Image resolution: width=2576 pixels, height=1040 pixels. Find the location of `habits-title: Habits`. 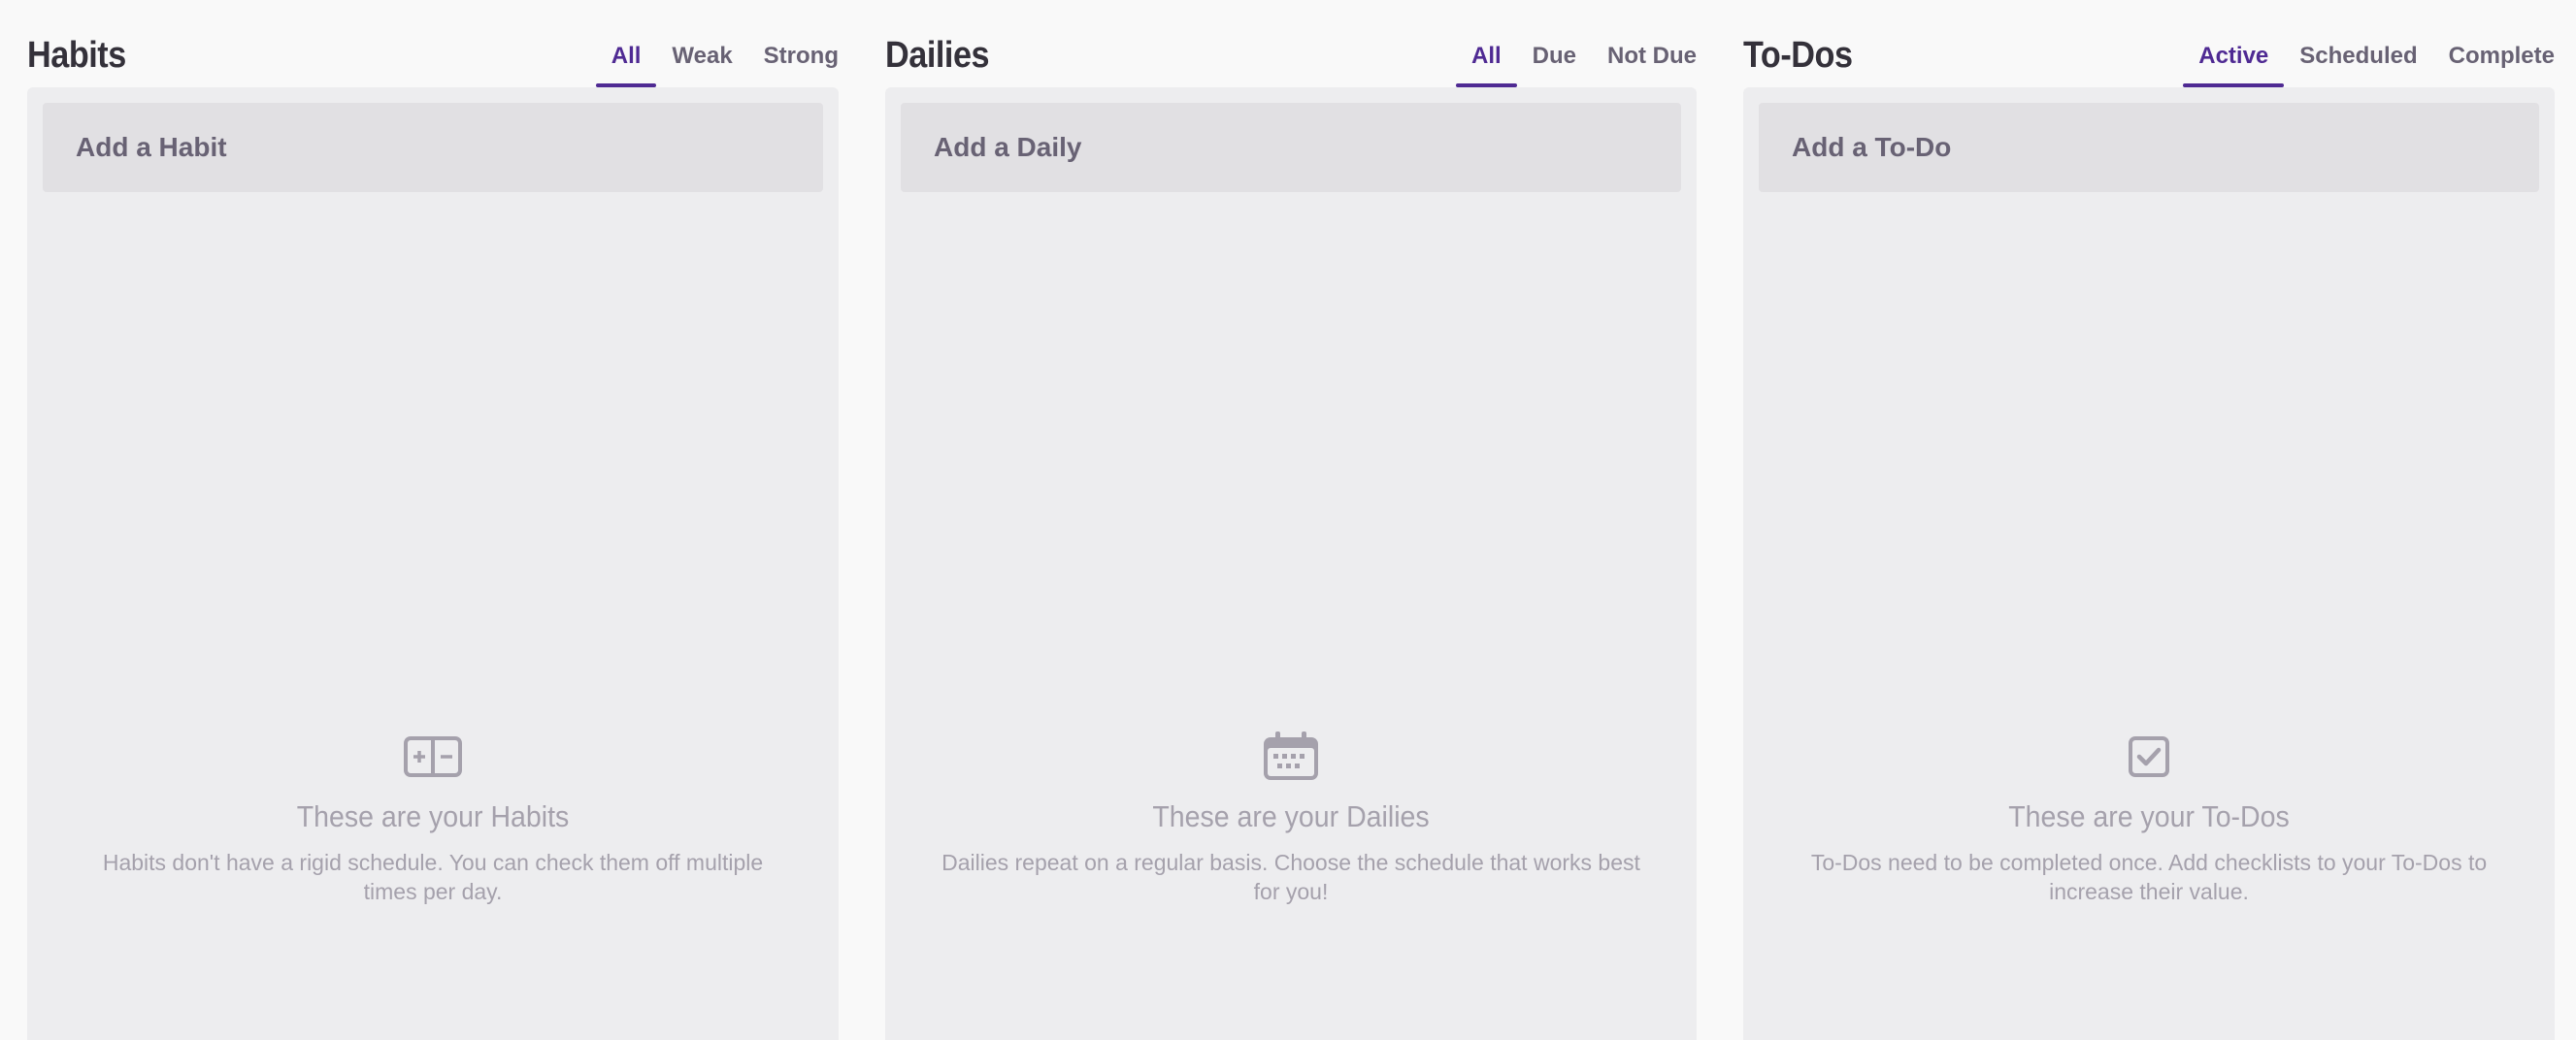

habits-title: Habits is located at coordinates (76, 55).